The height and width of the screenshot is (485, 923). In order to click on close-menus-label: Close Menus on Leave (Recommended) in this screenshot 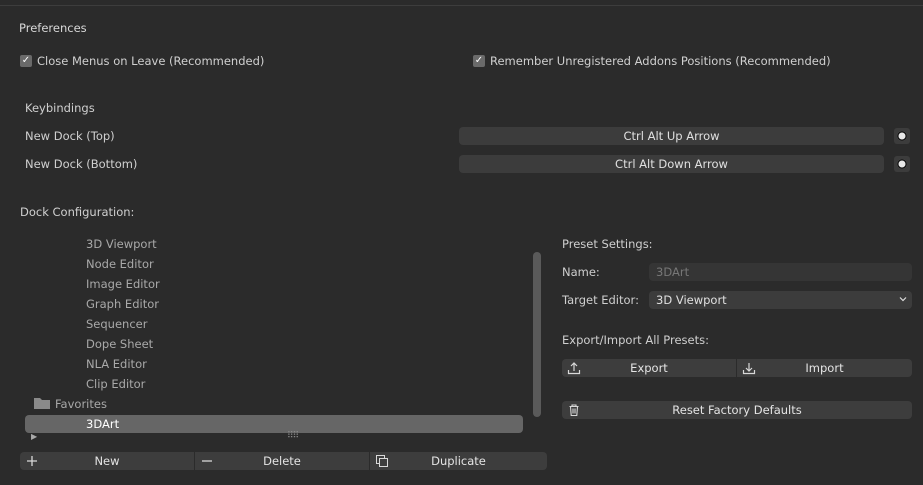, I will do `click(151, 61)`.